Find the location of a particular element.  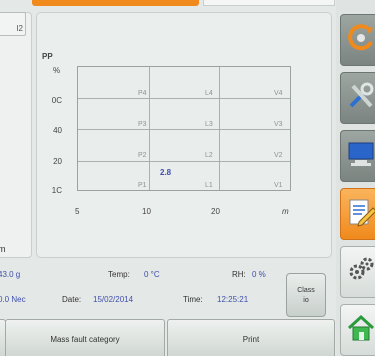

date-value: 15/02/2014 is located at coordinates (113, 299).